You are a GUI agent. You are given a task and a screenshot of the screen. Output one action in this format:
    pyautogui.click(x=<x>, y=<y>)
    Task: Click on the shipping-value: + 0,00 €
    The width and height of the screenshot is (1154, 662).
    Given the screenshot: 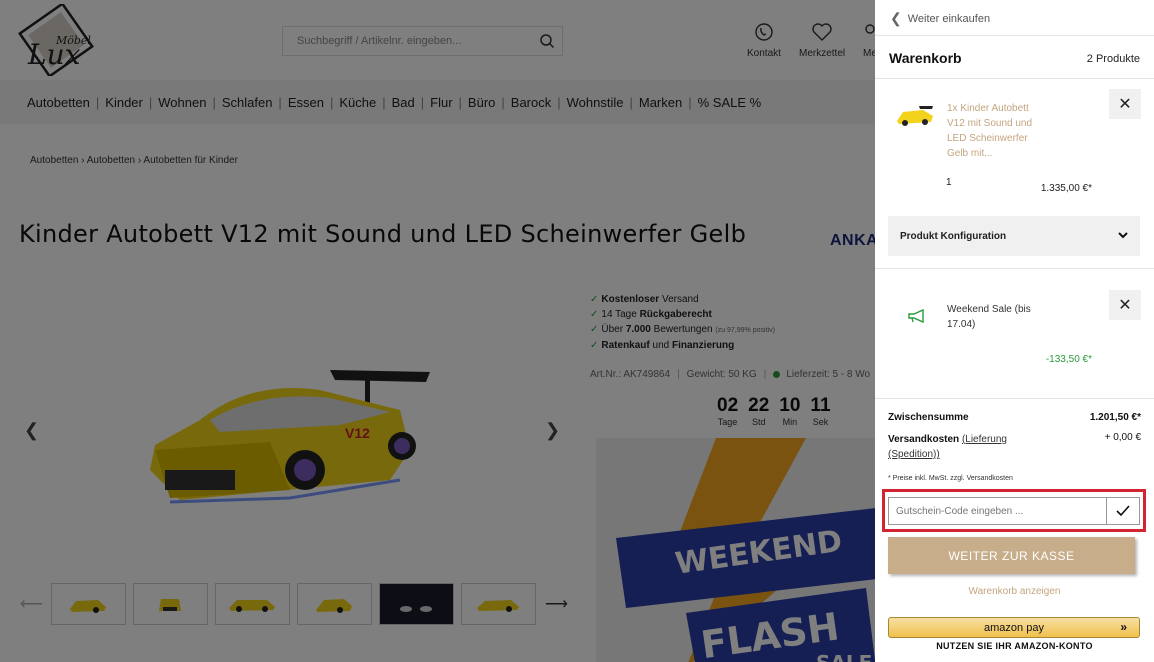 What is the action you would take?
    pyautogui.click(x=1122, y=437)
    